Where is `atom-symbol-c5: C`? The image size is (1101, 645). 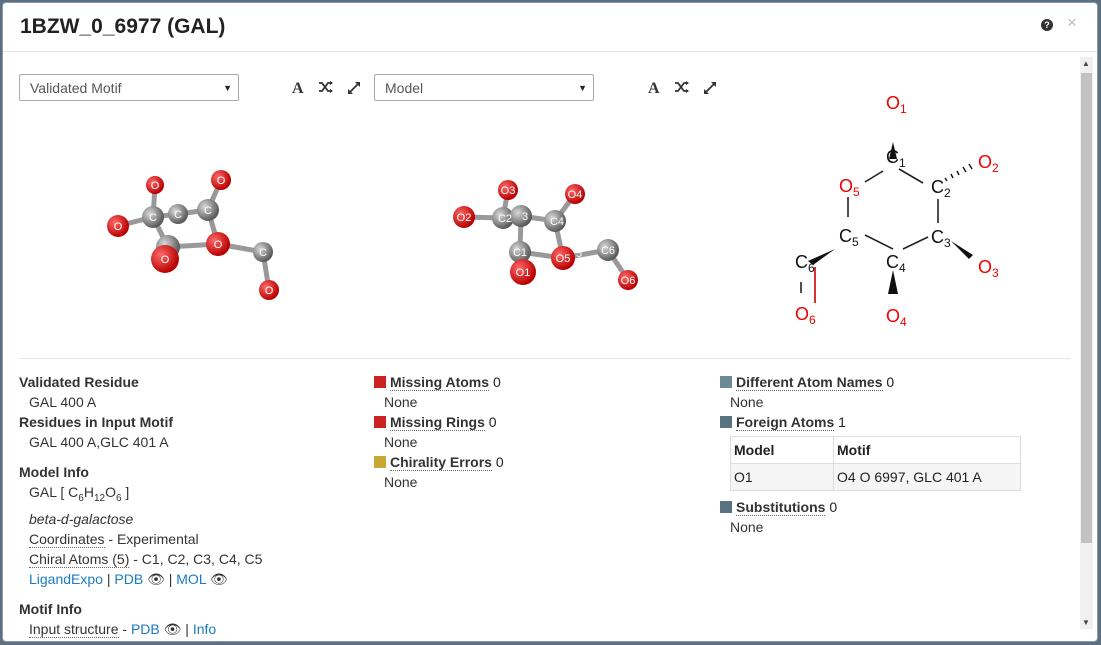
atom-symbol-c5: C is located at coordinates (845, 236).